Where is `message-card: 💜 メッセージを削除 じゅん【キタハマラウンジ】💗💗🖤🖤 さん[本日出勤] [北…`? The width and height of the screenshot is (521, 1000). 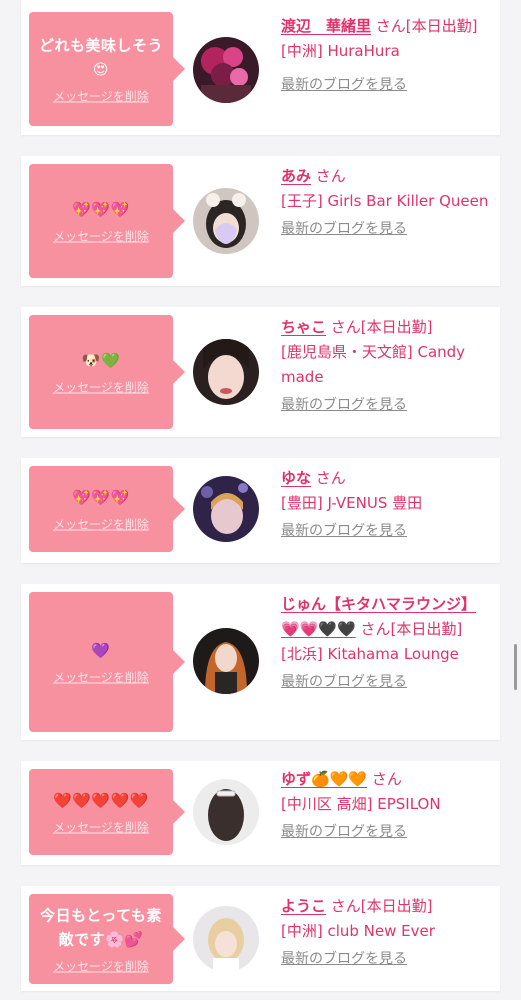 message-card: 💜 メッセージを削除 じゅん【キタハマラウンジ】💗💗🖤🖤 さん[本日出勤] [北… is located at coordinates (260, 662).